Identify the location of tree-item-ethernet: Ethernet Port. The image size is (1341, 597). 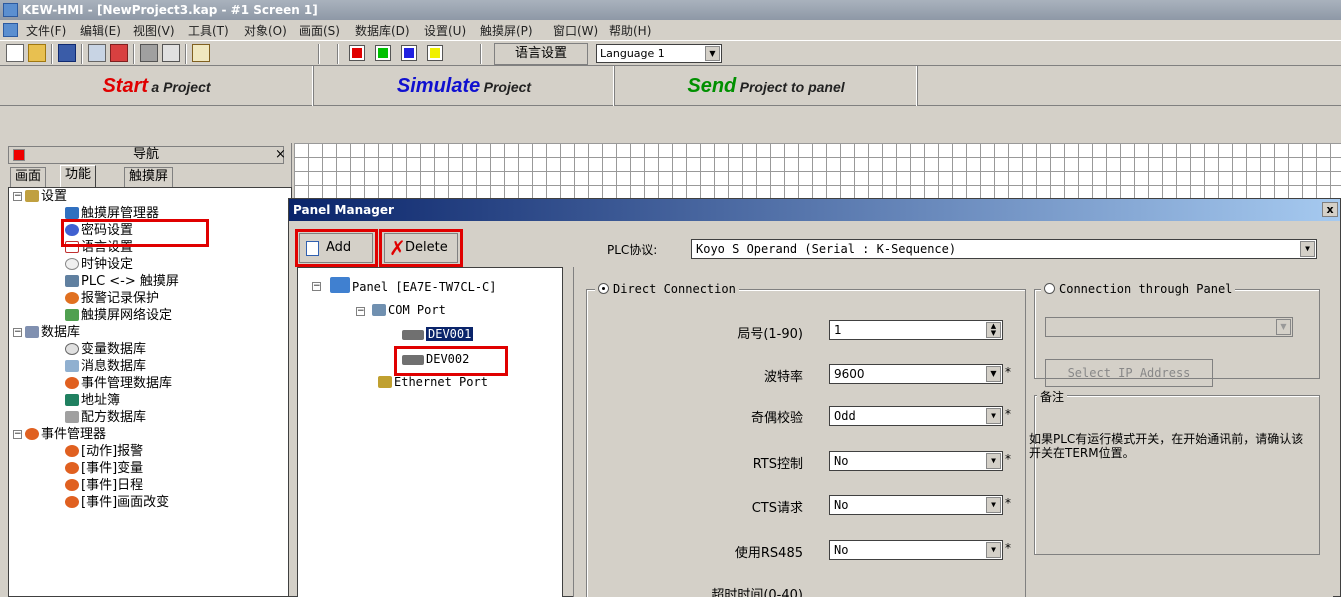
(433, 382).